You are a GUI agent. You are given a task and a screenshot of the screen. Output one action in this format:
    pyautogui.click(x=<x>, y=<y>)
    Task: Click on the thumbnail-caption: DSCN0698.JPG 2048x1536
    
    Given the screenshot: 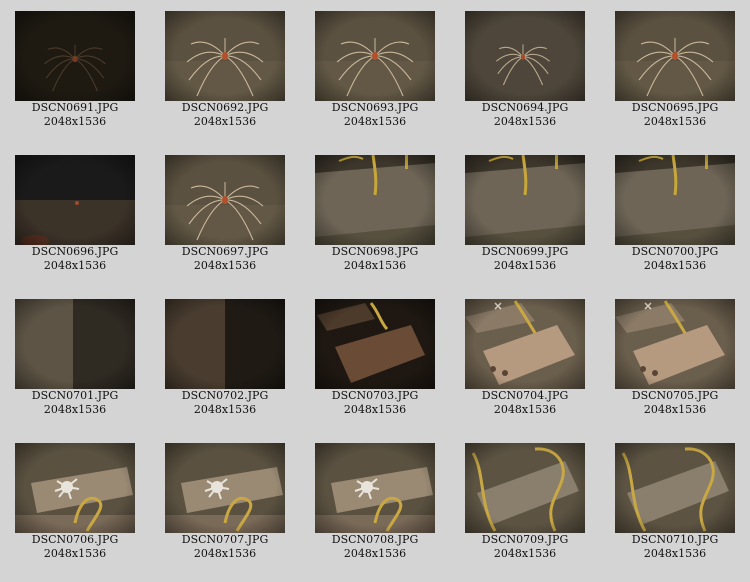 What is the action you would take?
    pyautogui.click(x=375, y=259)
    